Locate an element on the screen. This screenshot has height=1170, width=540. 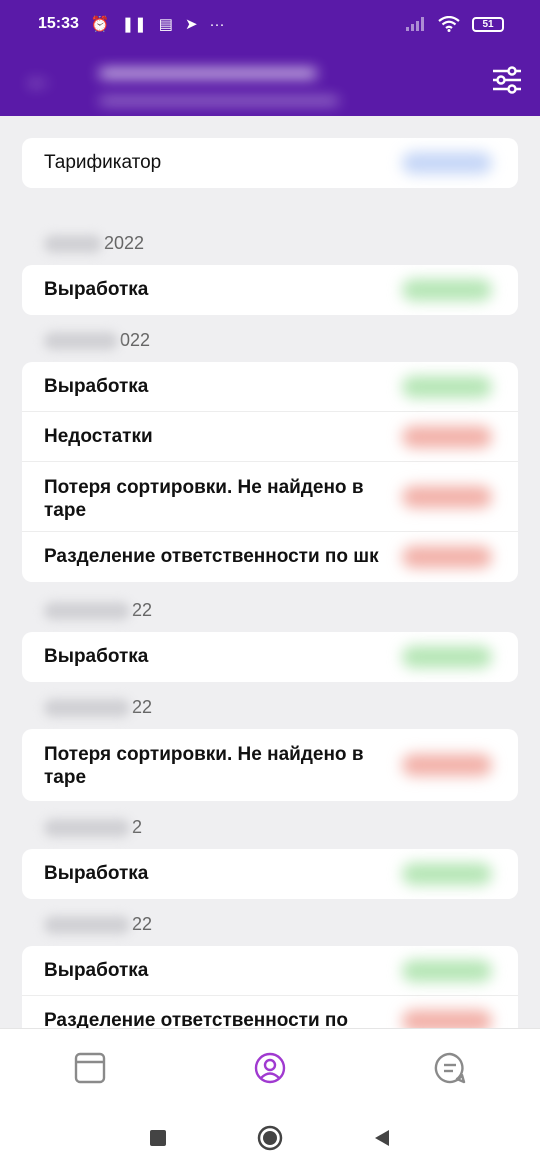
tariff-label: Тарификатор is located at coordinates (103, 162).